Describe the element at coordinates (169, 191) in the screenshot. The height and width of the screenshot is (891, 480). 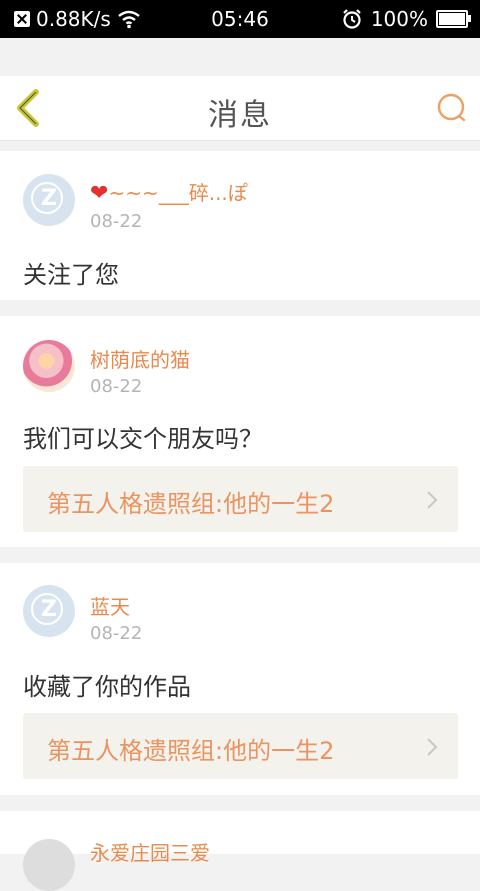
I see `user-name: ❤~~~___碎...ぽ` at that location.